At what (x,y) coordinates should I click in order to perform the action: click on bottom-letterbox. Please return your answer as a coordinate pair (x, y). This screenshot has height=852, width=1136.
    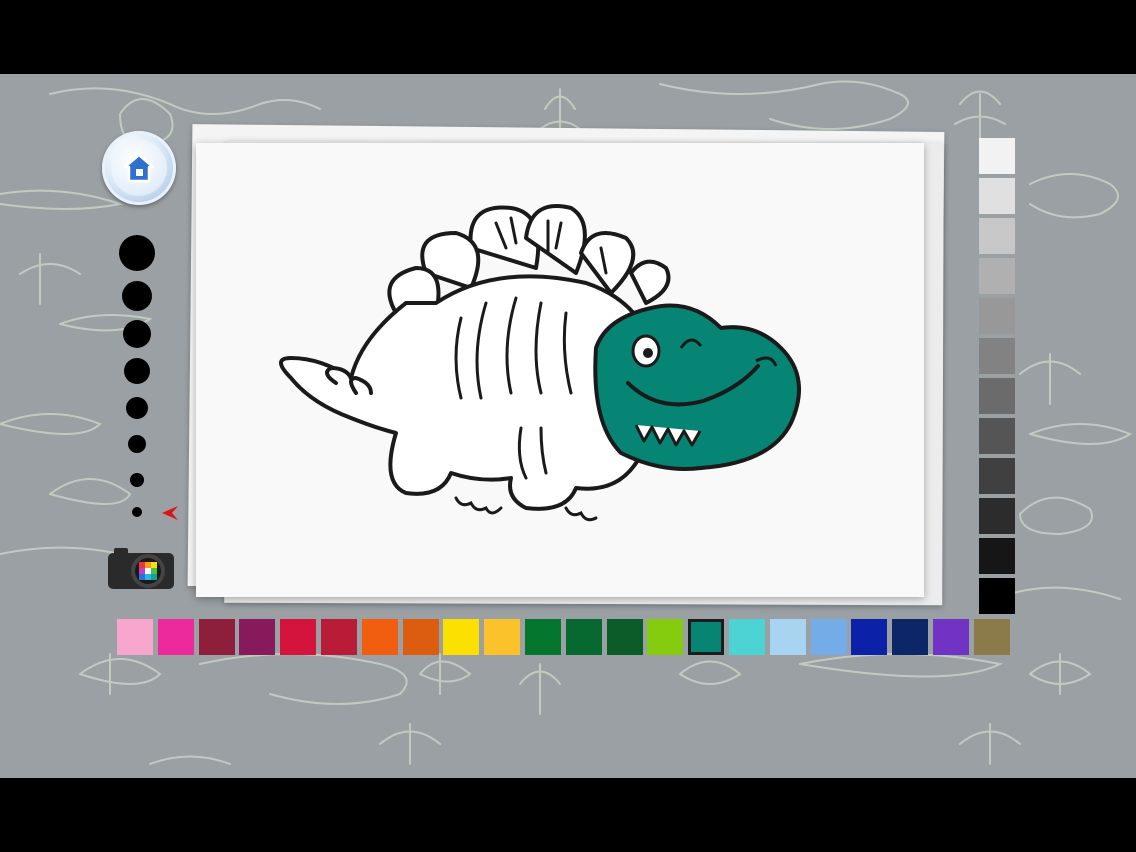
    Looking at the image, I should click on (568, 815).